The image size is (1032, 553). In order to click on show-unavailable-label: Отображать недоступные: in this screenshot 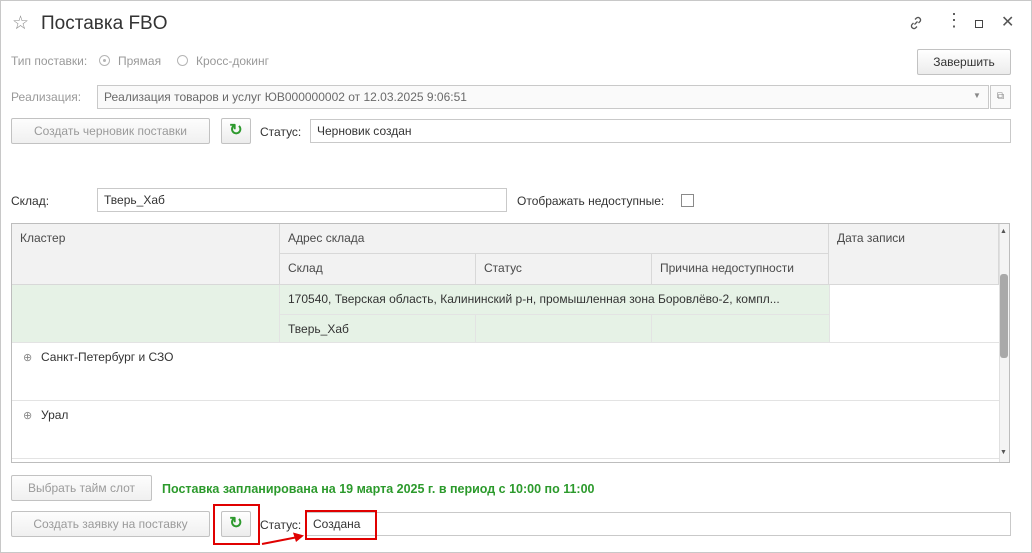, I will do `click(591, 201)`.